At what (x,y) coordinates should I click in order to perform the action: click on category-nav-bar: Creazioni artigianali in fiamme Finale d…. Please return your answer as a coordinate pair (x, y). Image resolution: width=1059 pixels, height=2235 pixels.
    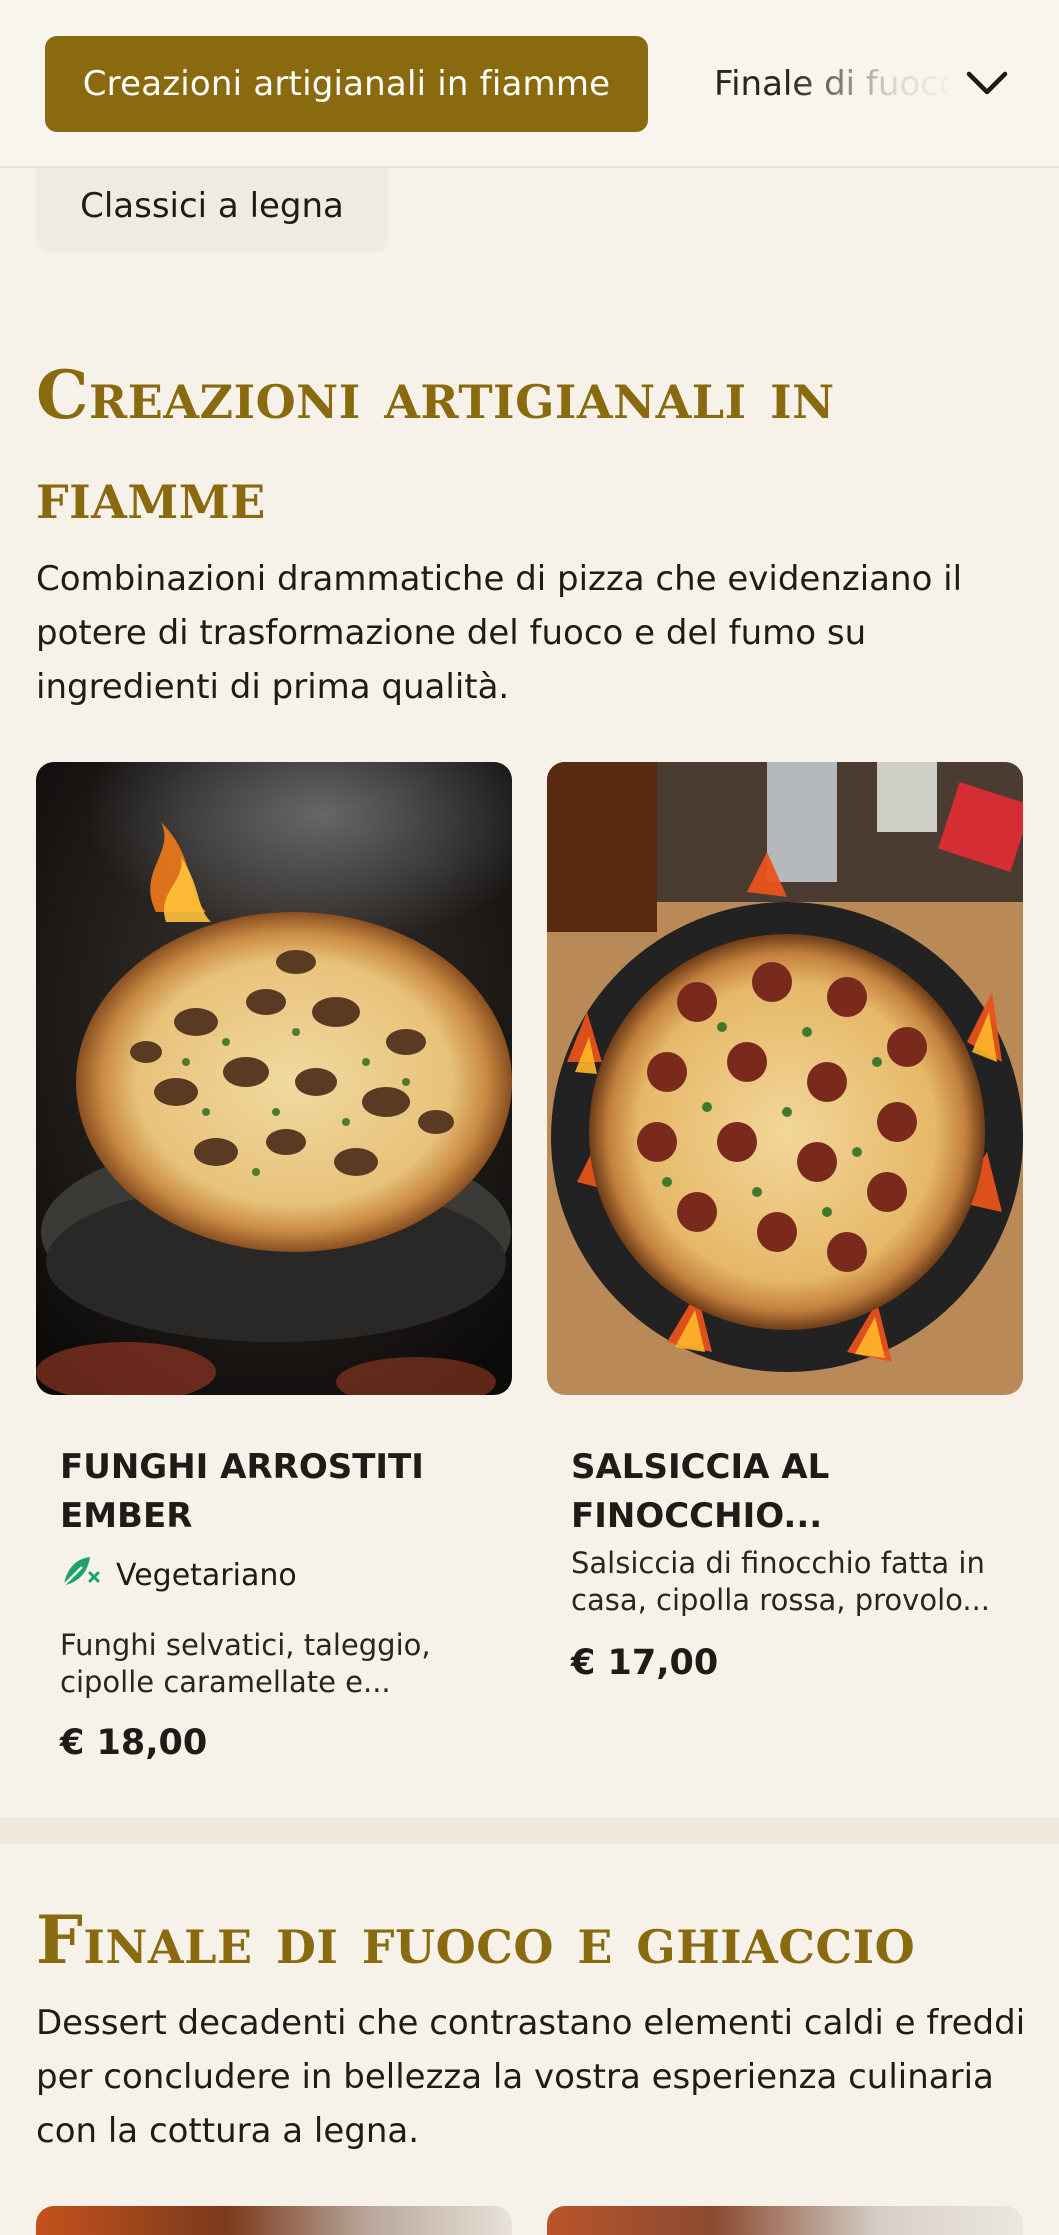
    Looking at the image, I should click on (529, 84).